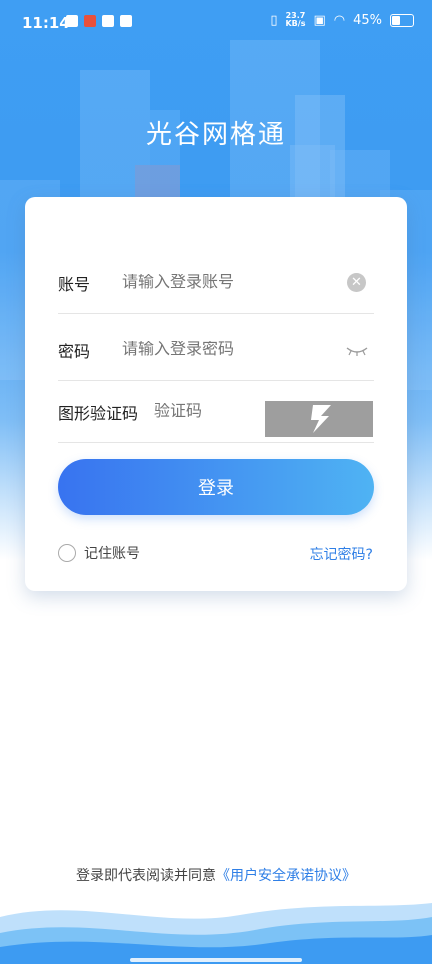  Describe the element at coordinates (232, 350) in the screenshot. I see `password-input` at that location.